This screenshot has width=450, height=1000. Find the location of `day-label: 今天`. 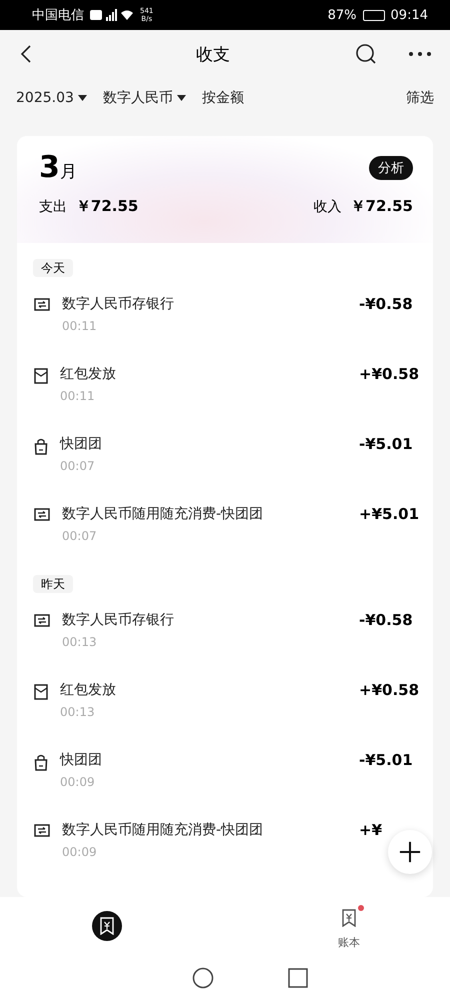

day-label: 今天 is located at coordinates (53, 268).